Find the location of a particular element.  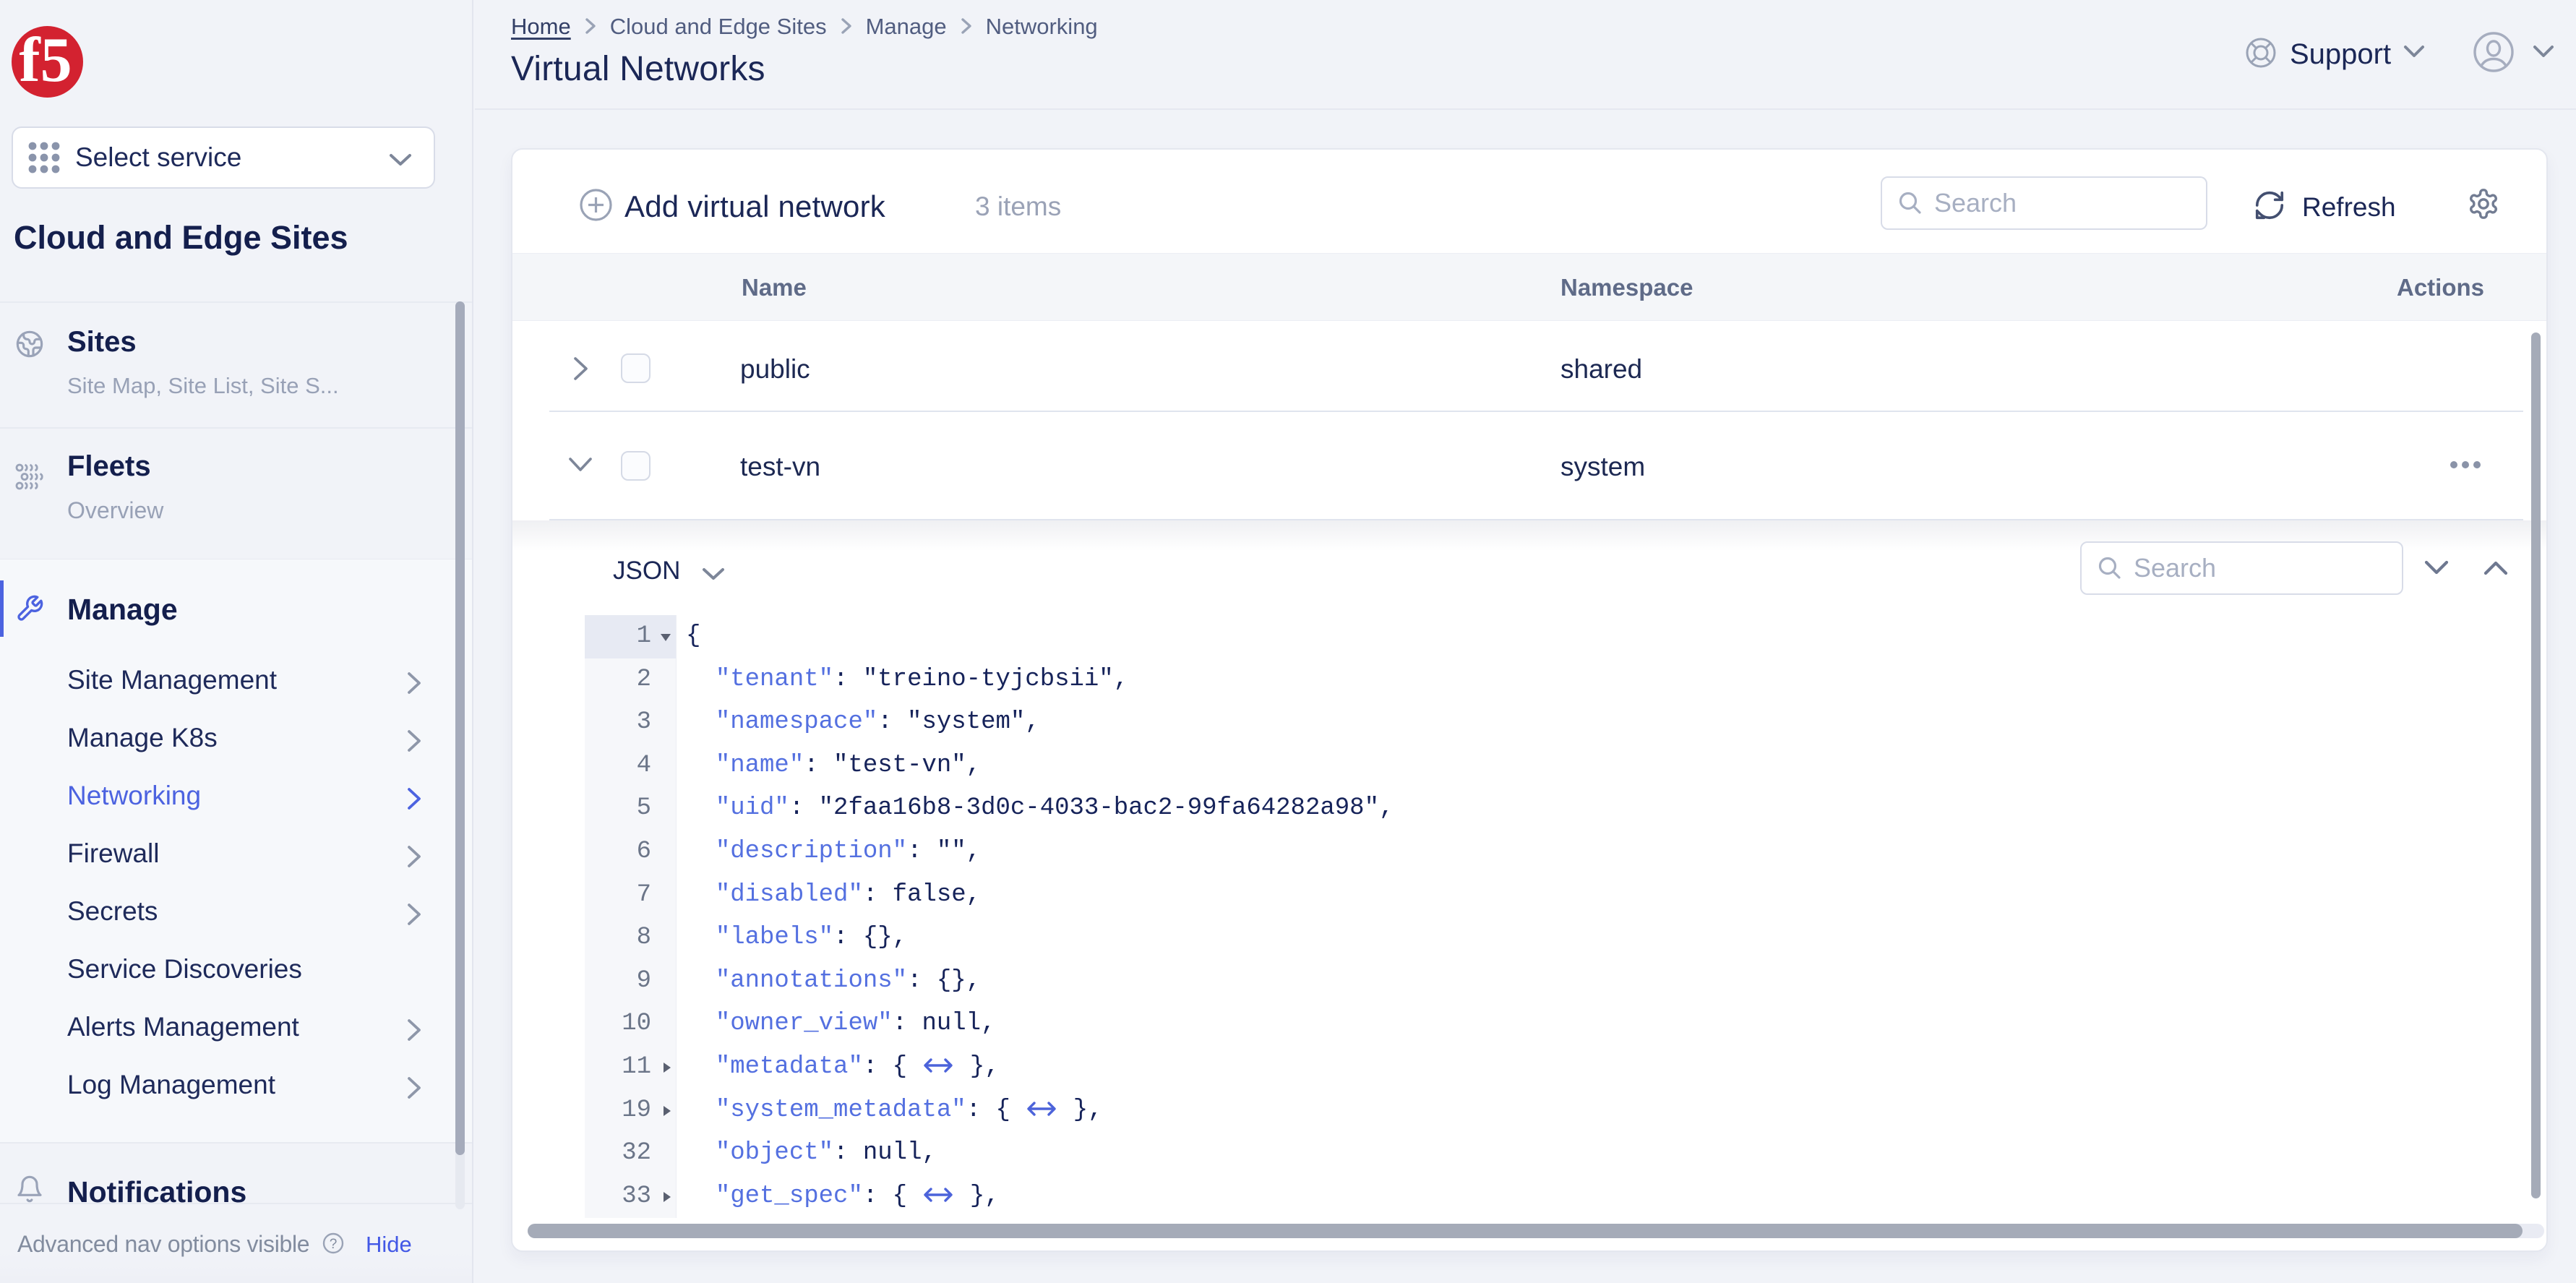

svg-text: f5 is located at coordinates (46, 60).